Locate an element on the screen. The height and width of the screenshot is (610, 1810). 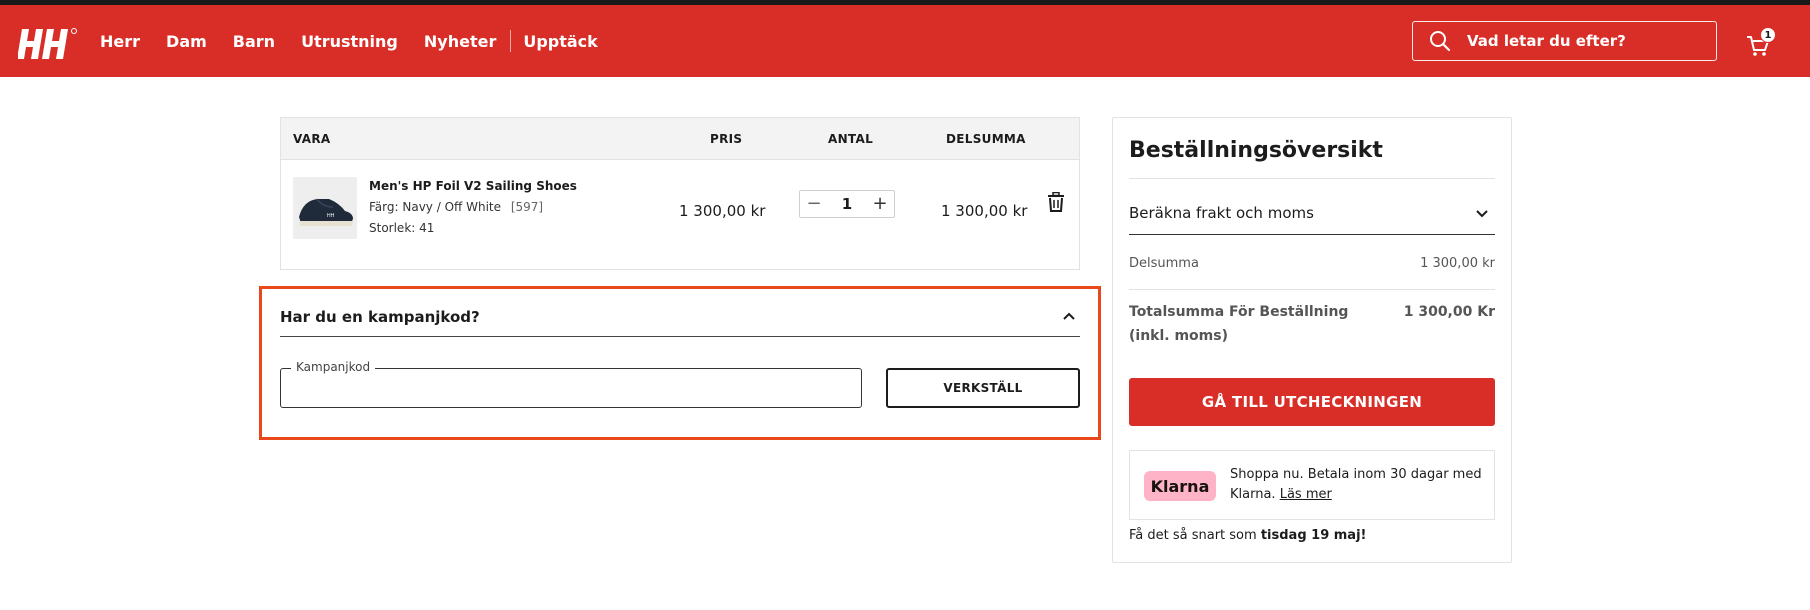
main-nav: Herr Dam Barn Utrustning Nyheter Upptäck is located at coordinates (362, 41).